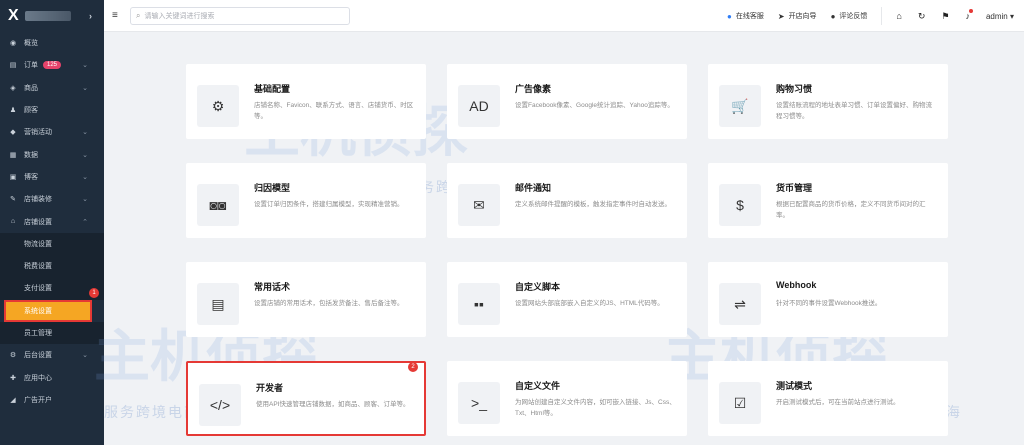 The image size is (1024, 445). I want to click on chevron-up-icon: ⌃, so click(85, 222).